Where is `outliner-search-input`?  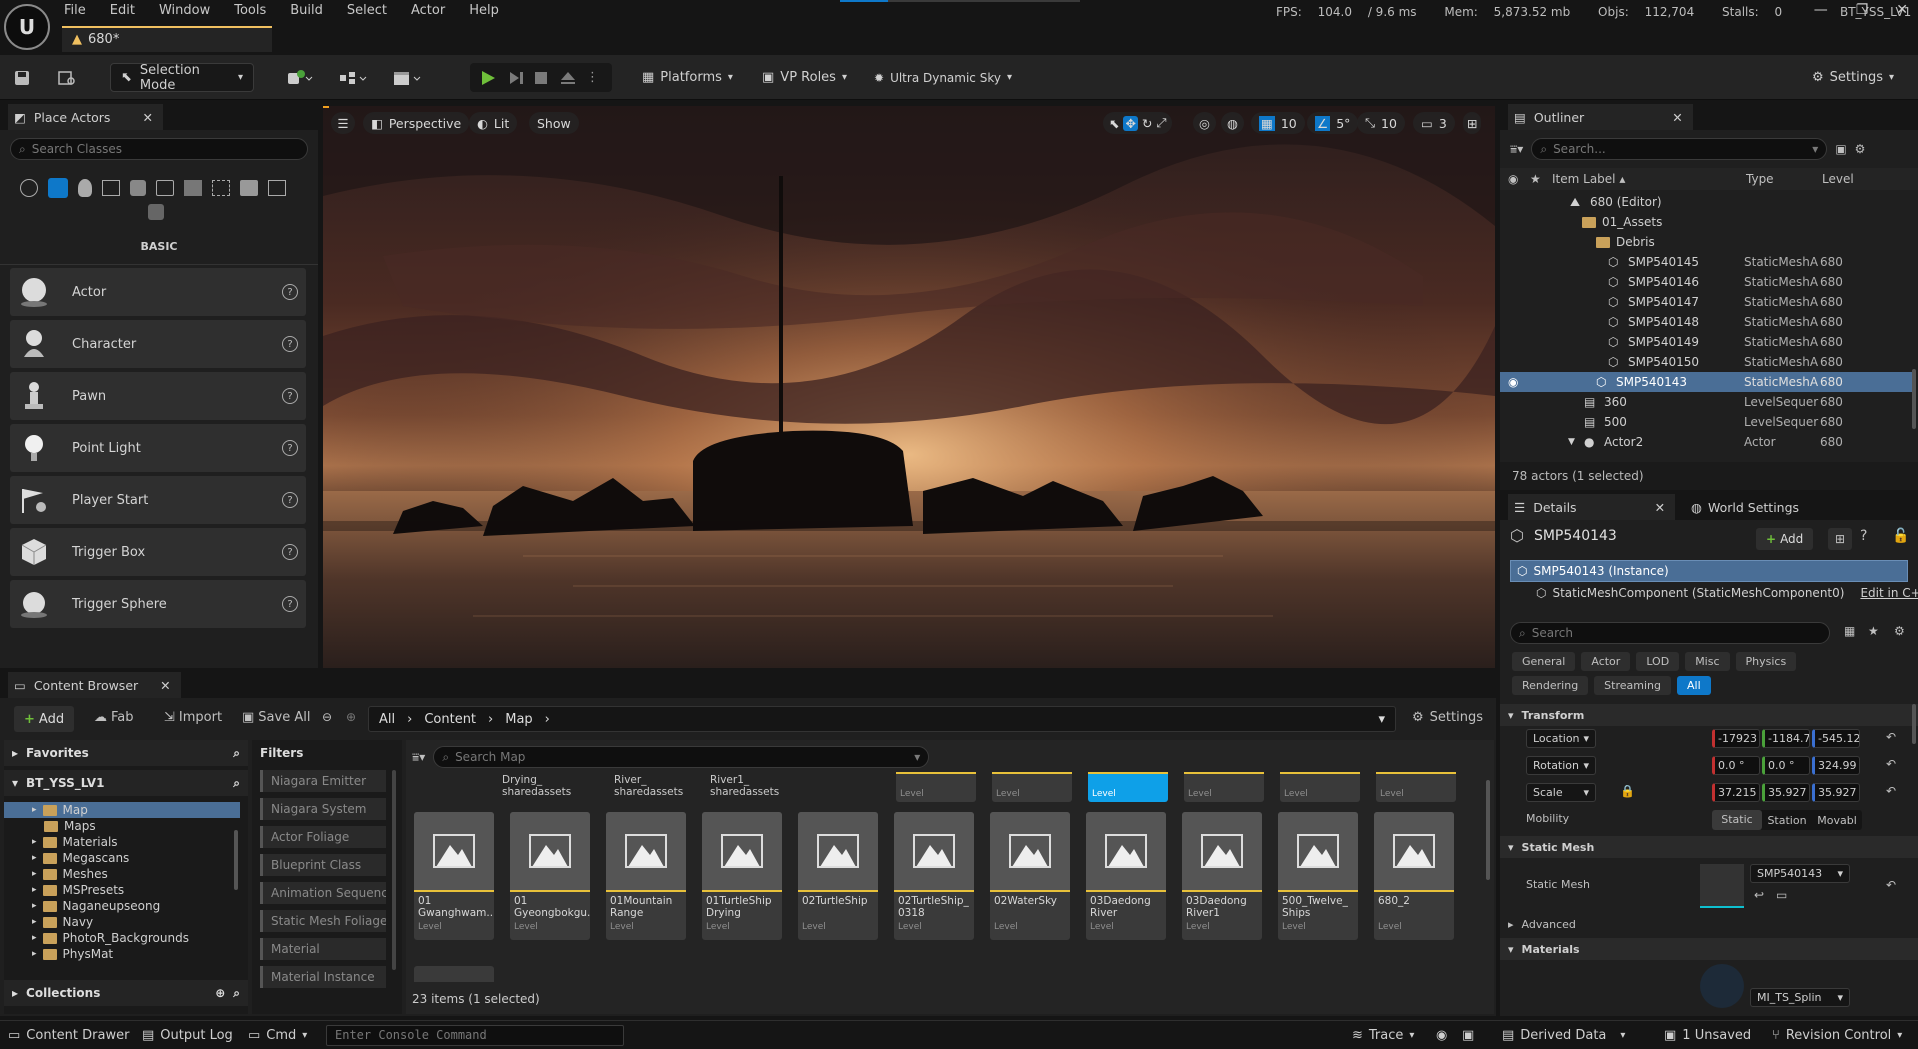 outliner-search-input is located at coordinates (1680, 149).